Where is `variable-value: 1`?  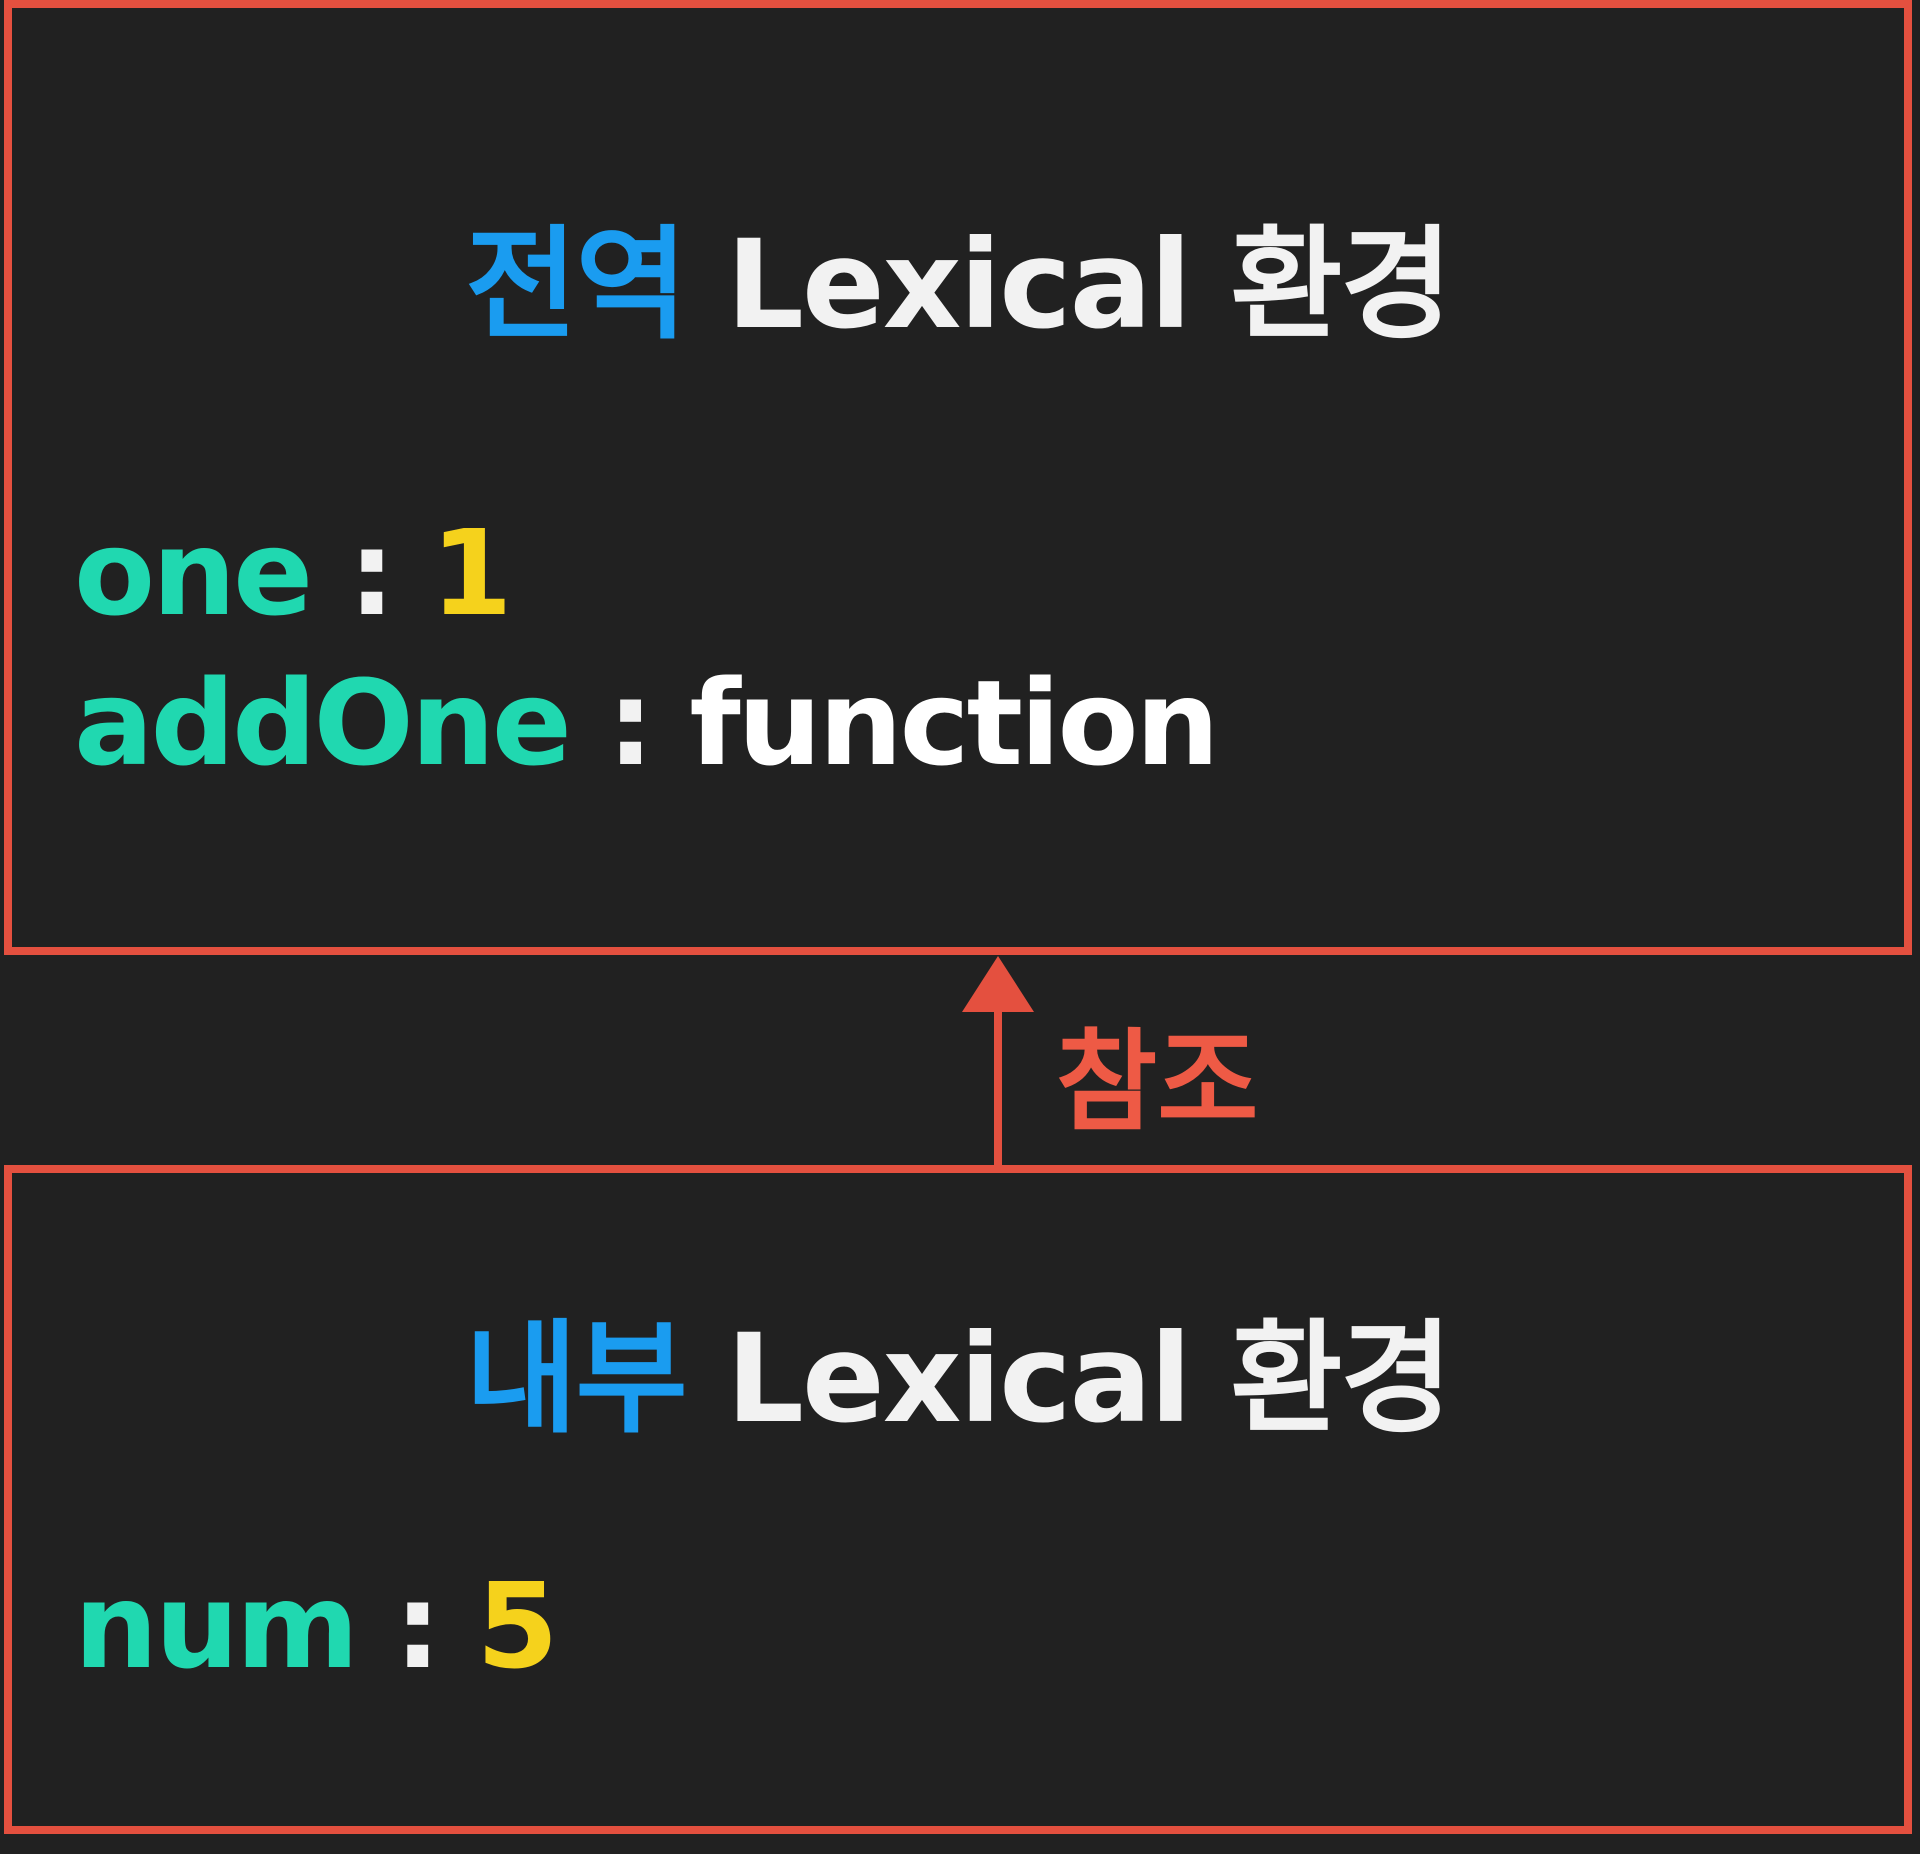
variable-value: 1 is located at coordinates (471, 573).